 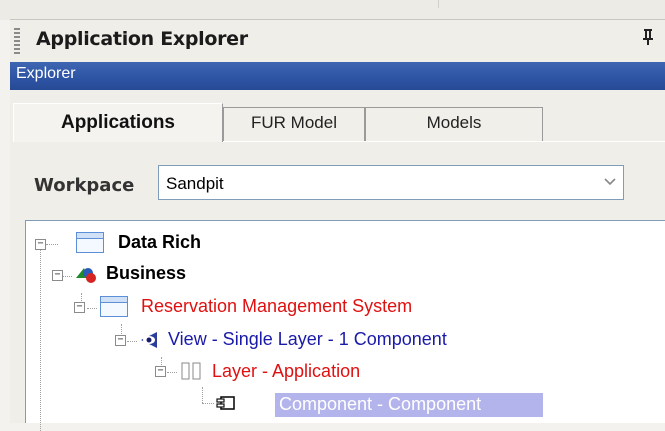 I want to click on panel-title: Application Explorer, so click(x=142, y=39).